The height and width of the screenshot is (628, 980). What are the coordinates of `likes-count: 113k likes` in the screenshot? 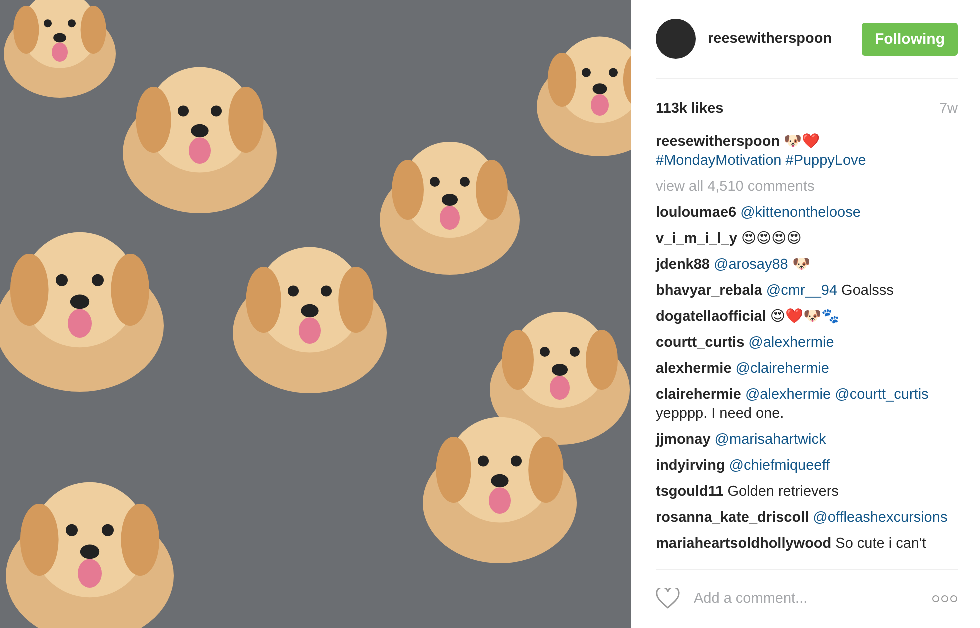 It's located at (690, 109).